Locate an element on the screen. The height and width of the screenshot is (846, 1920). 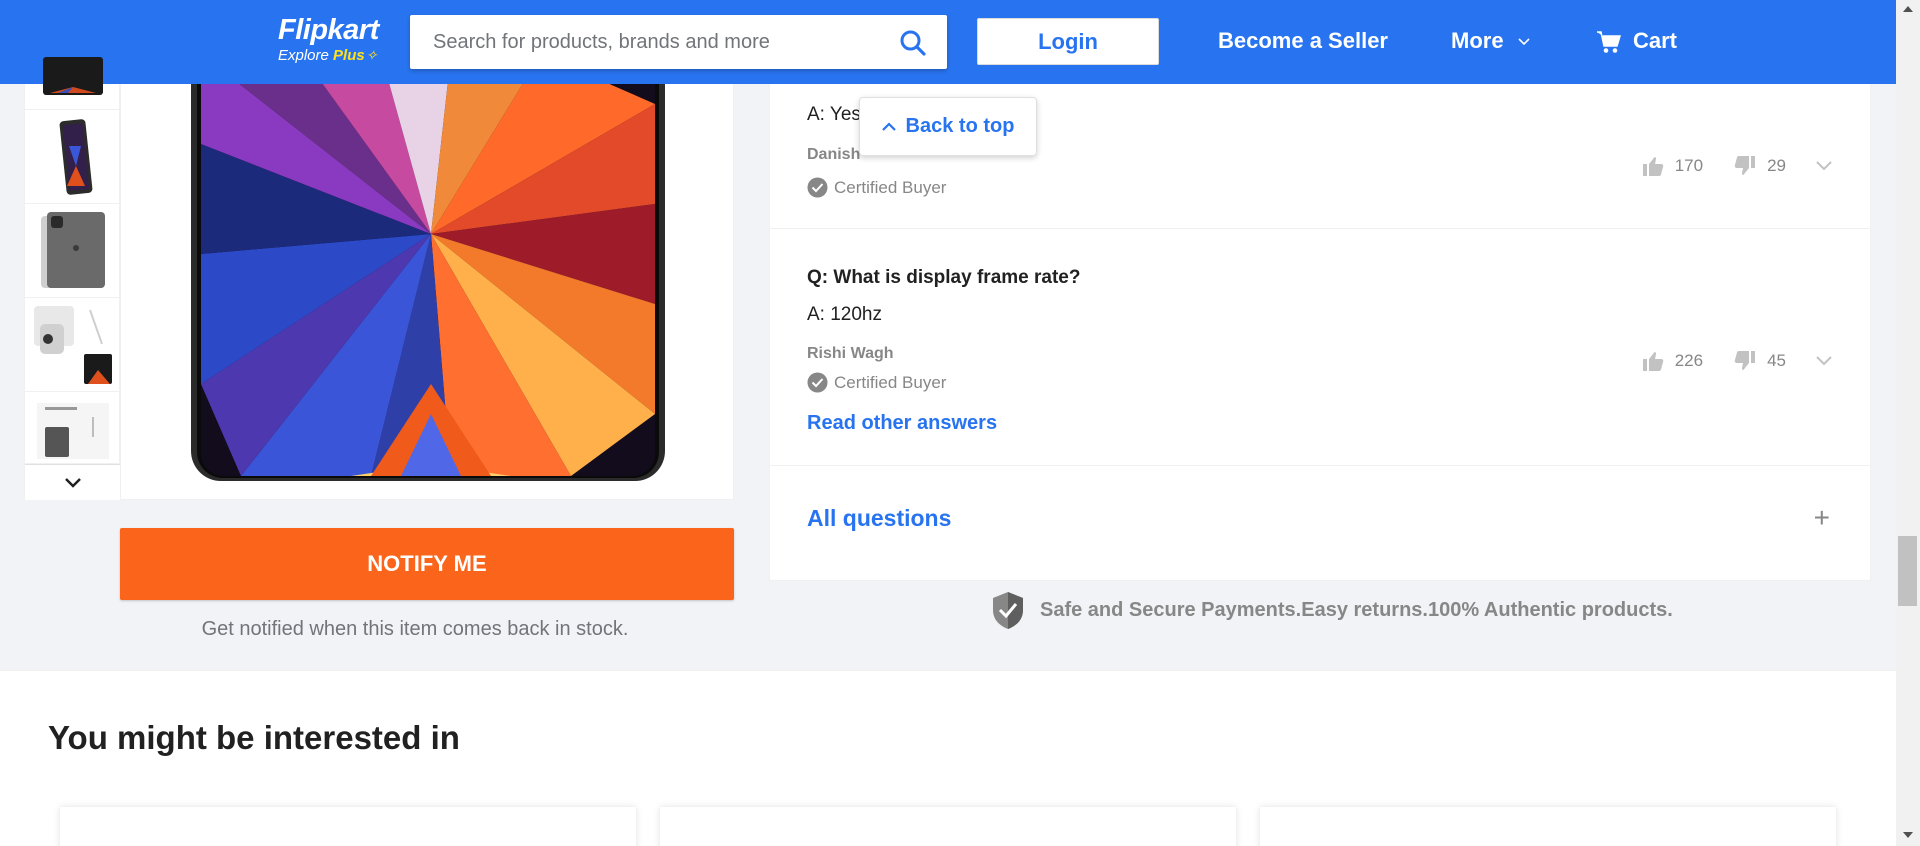
answer-author: Rishi Wagh is located at coordinates (850, 353).